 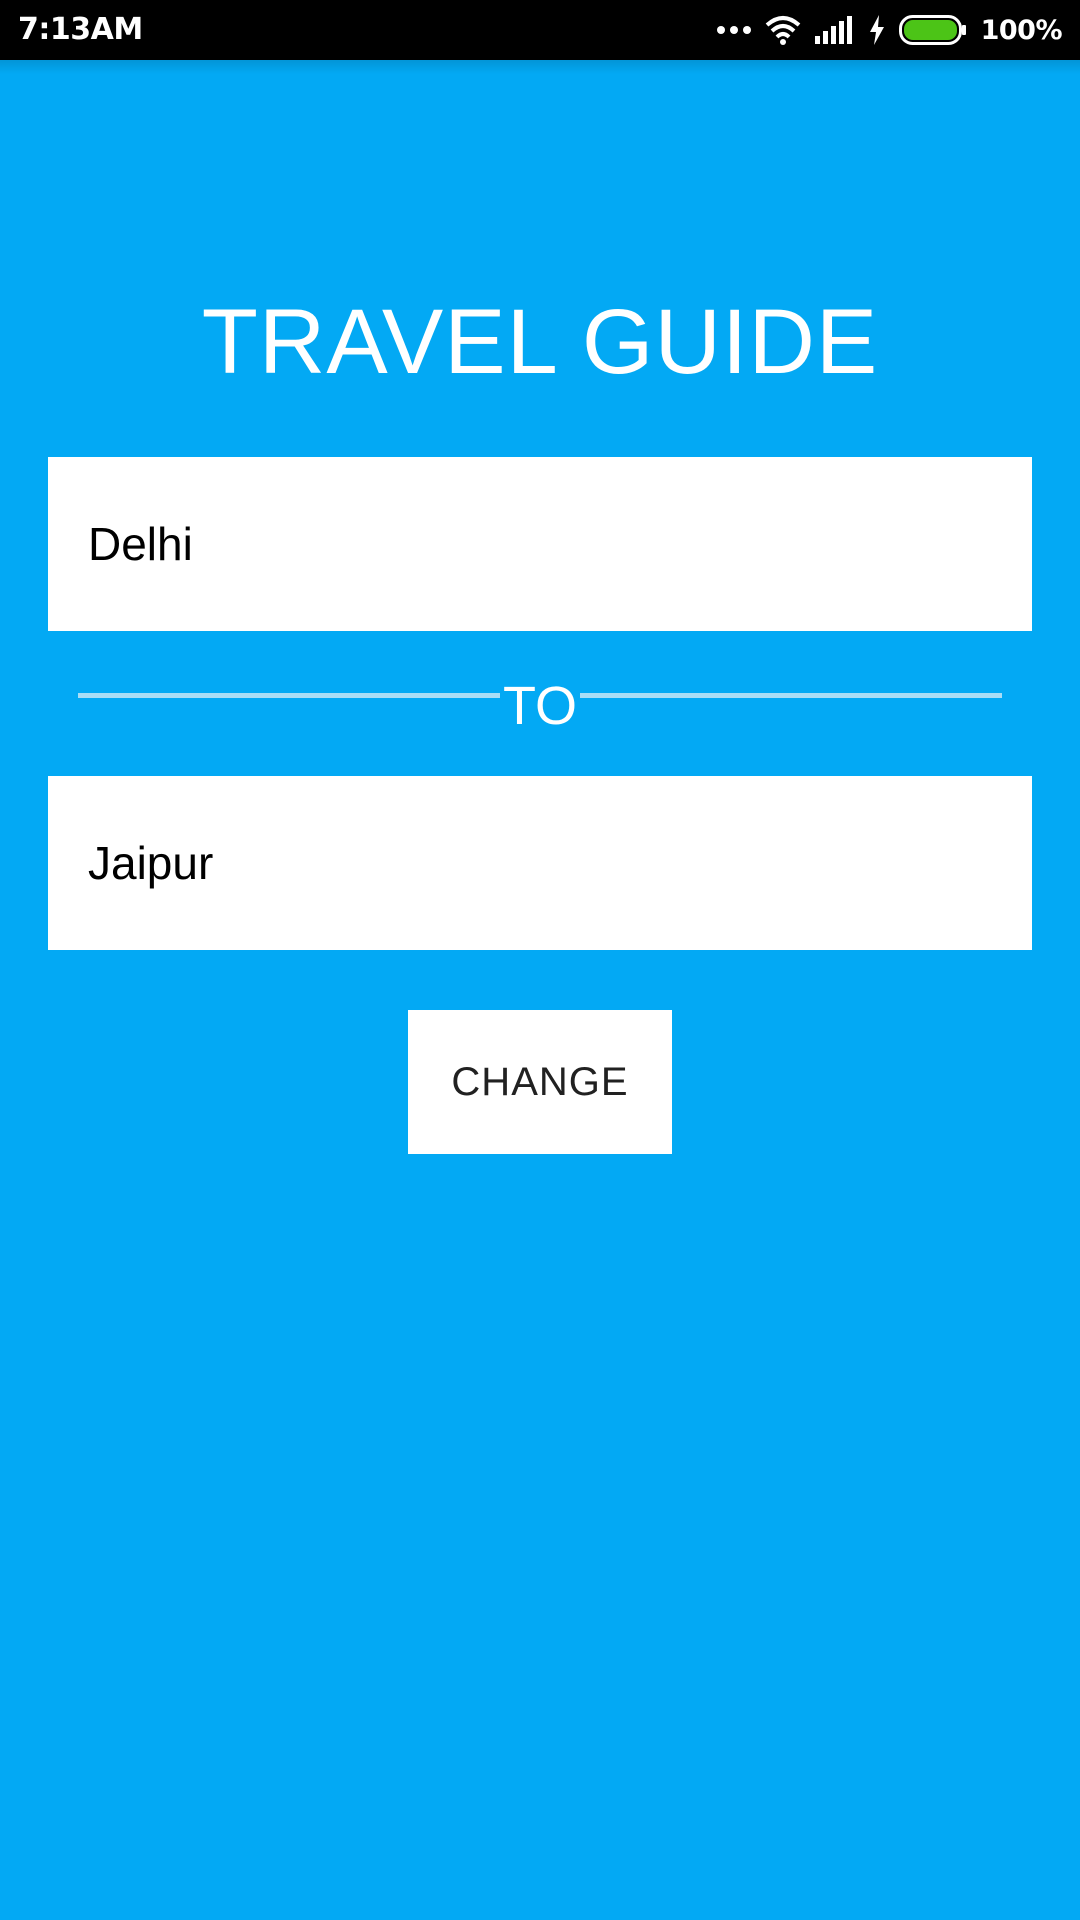 What do you see at coordinates (540, 863) in the screenshot?
I see `to-city-input: Jaipur` at bounding box center [540, 863].